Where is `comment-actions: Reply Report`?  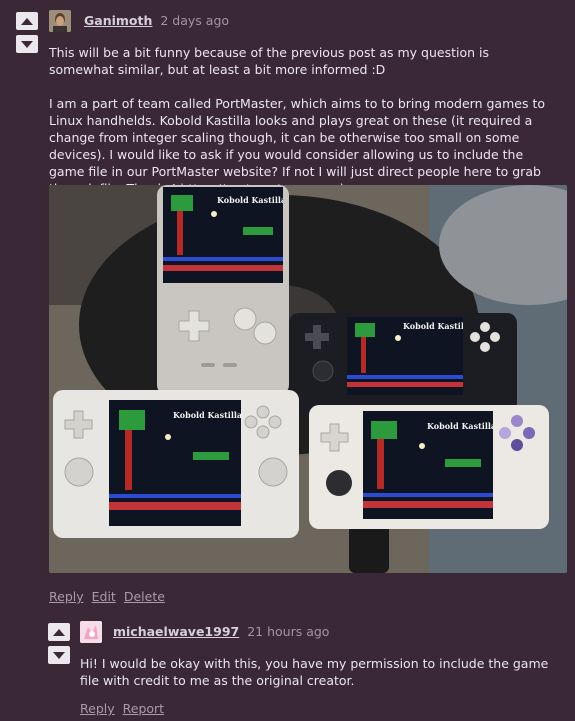
comment-actions: Reply Report is located at coordinates (126, 708).